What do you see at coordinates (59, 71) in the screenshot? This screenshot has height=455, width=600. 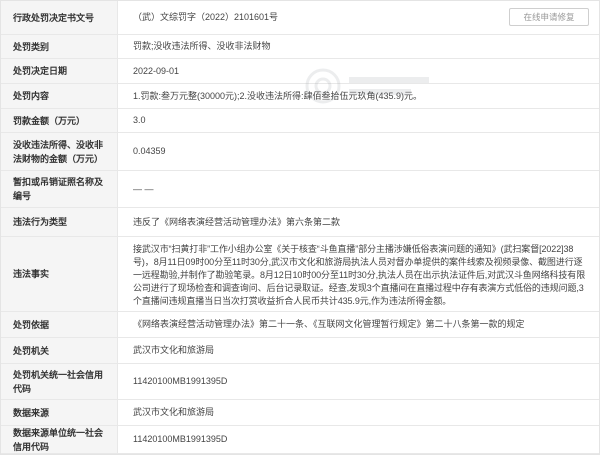 I see `label-decision-date: 处罚决定日期` at bounding box center [59, 71].